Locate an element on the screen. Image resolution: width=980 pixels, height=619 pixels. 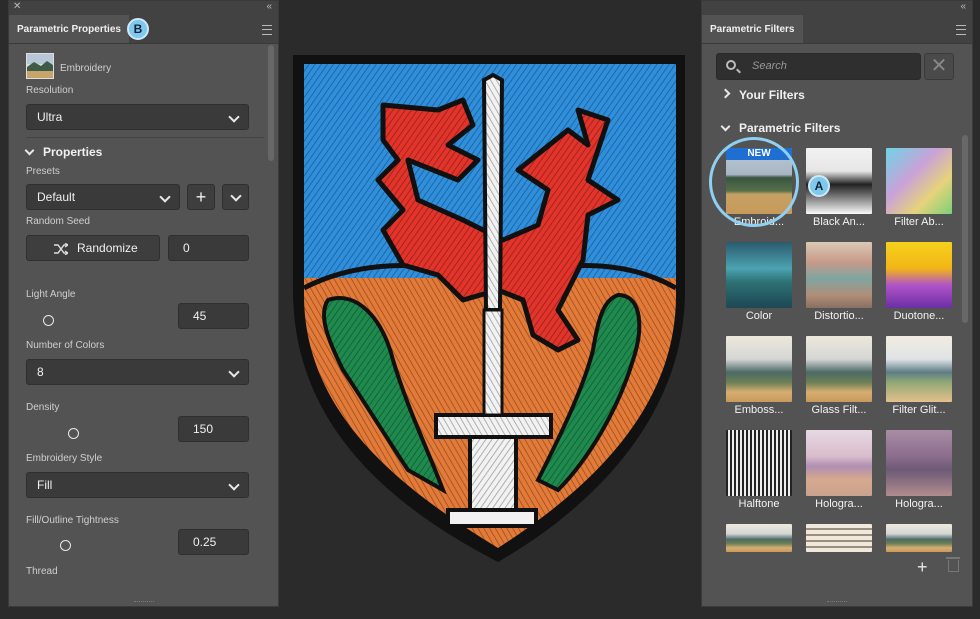
light-angle-input: 45 is located at coordinates (213, 316).